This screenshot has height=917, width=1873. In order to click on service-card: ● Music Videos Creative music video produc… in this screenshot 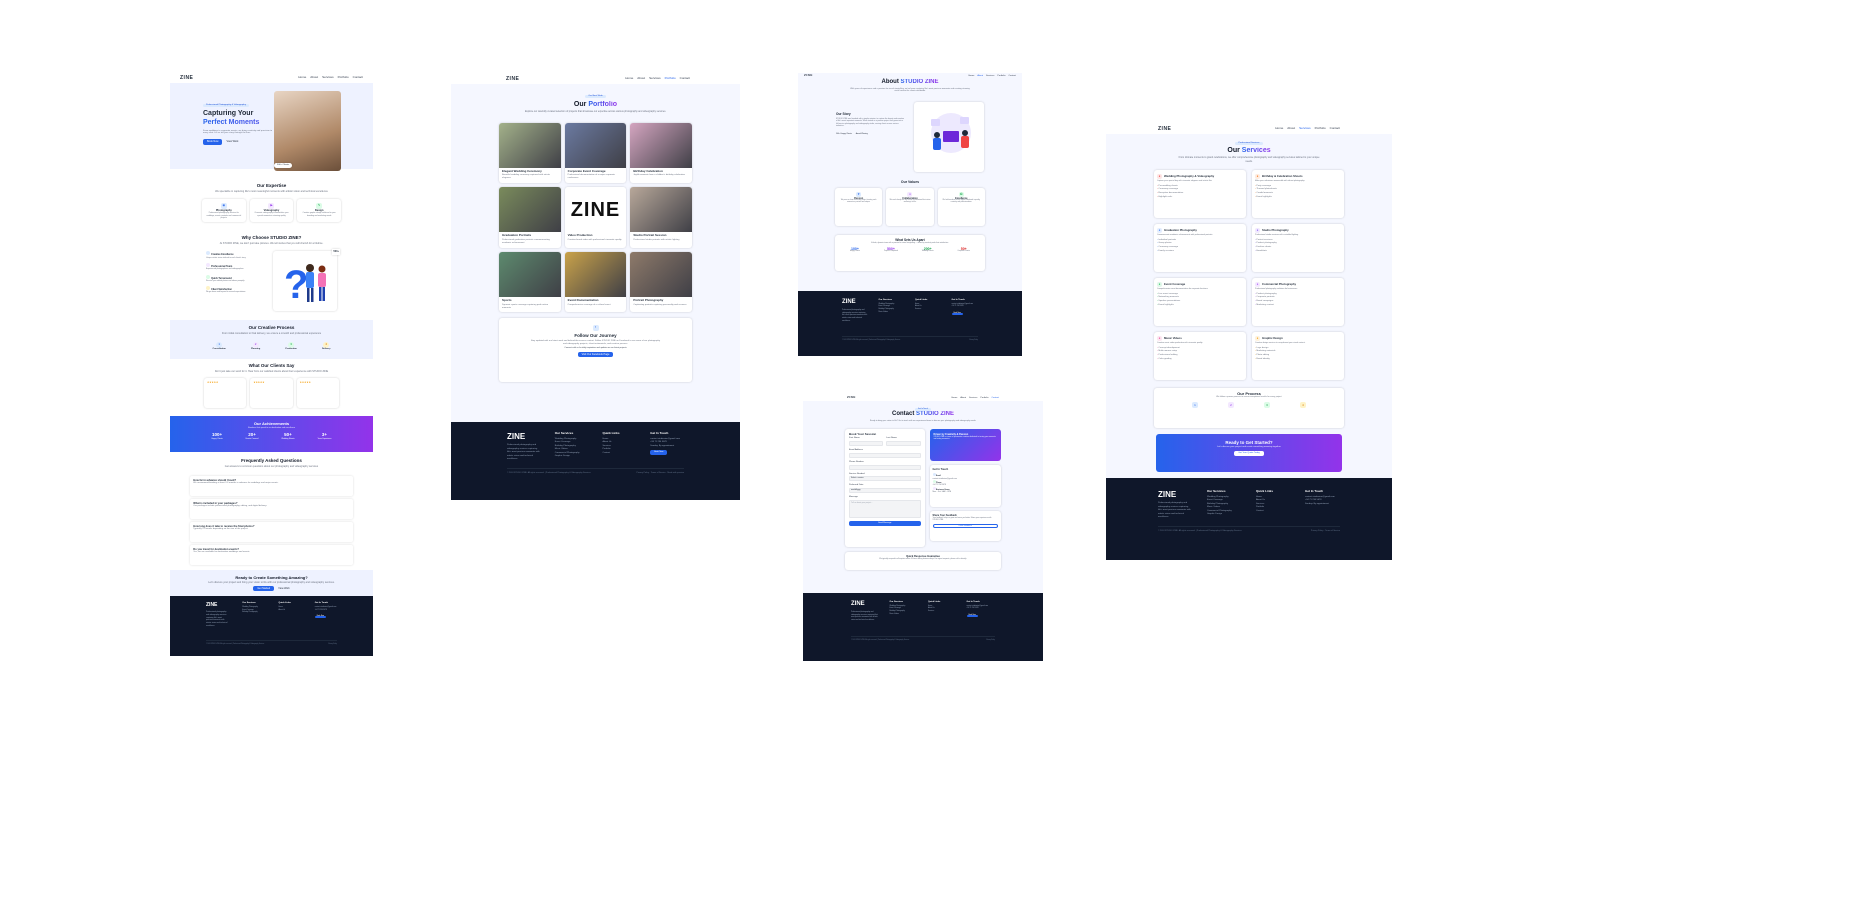, I will do `click(1200, 355)`.